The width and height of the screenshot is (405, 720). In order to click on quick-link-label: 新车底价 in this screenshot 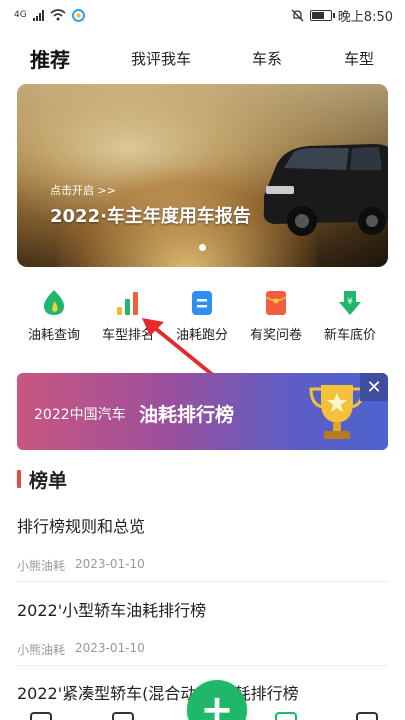, I will do `click(349, 335)`.